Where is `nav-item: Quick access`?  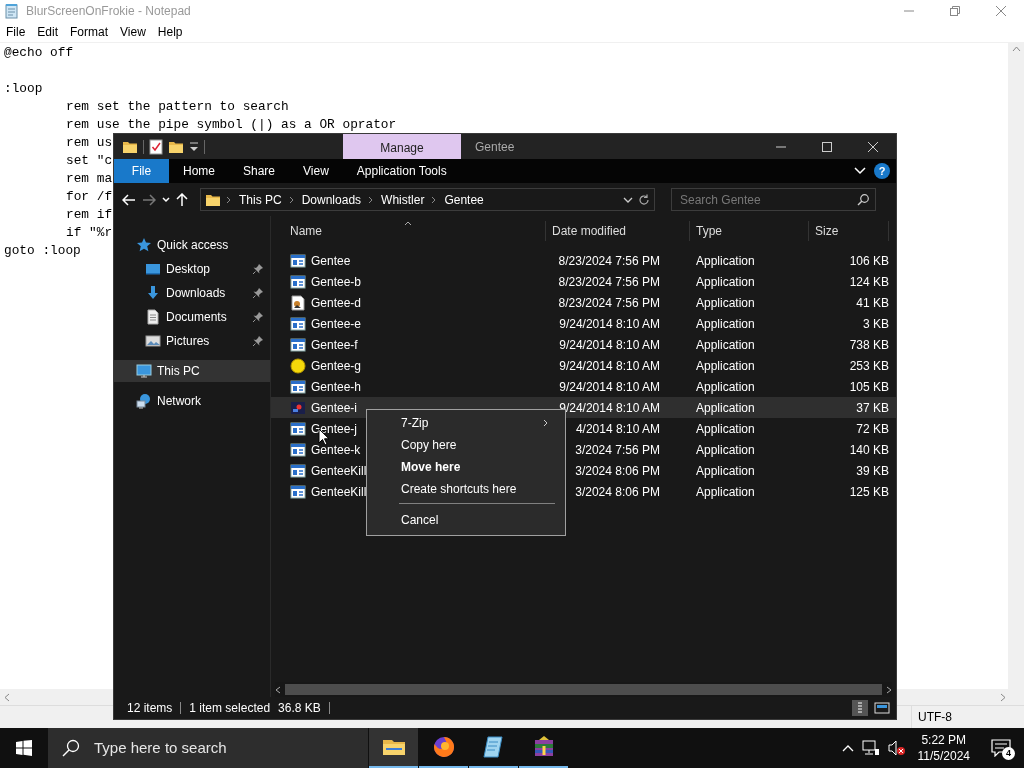 nav-item: Quick access is located at coordinates (192, 245).